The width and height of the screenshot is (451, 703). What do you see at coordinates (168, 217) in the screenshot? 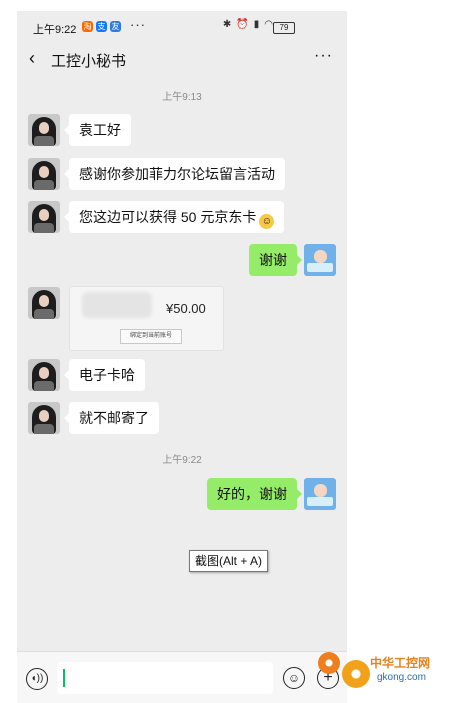
I see `message-text: 您这边可以获得 50 元京东卡` at bounding box center [168, 217].